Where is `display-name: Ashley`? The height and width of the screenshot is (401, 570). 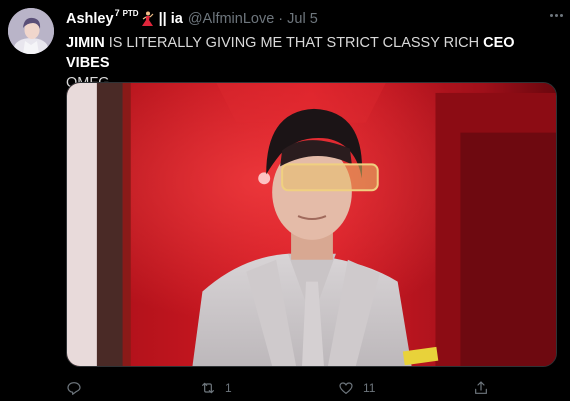
display-name: Ashley is located at coordinates (90, 19).